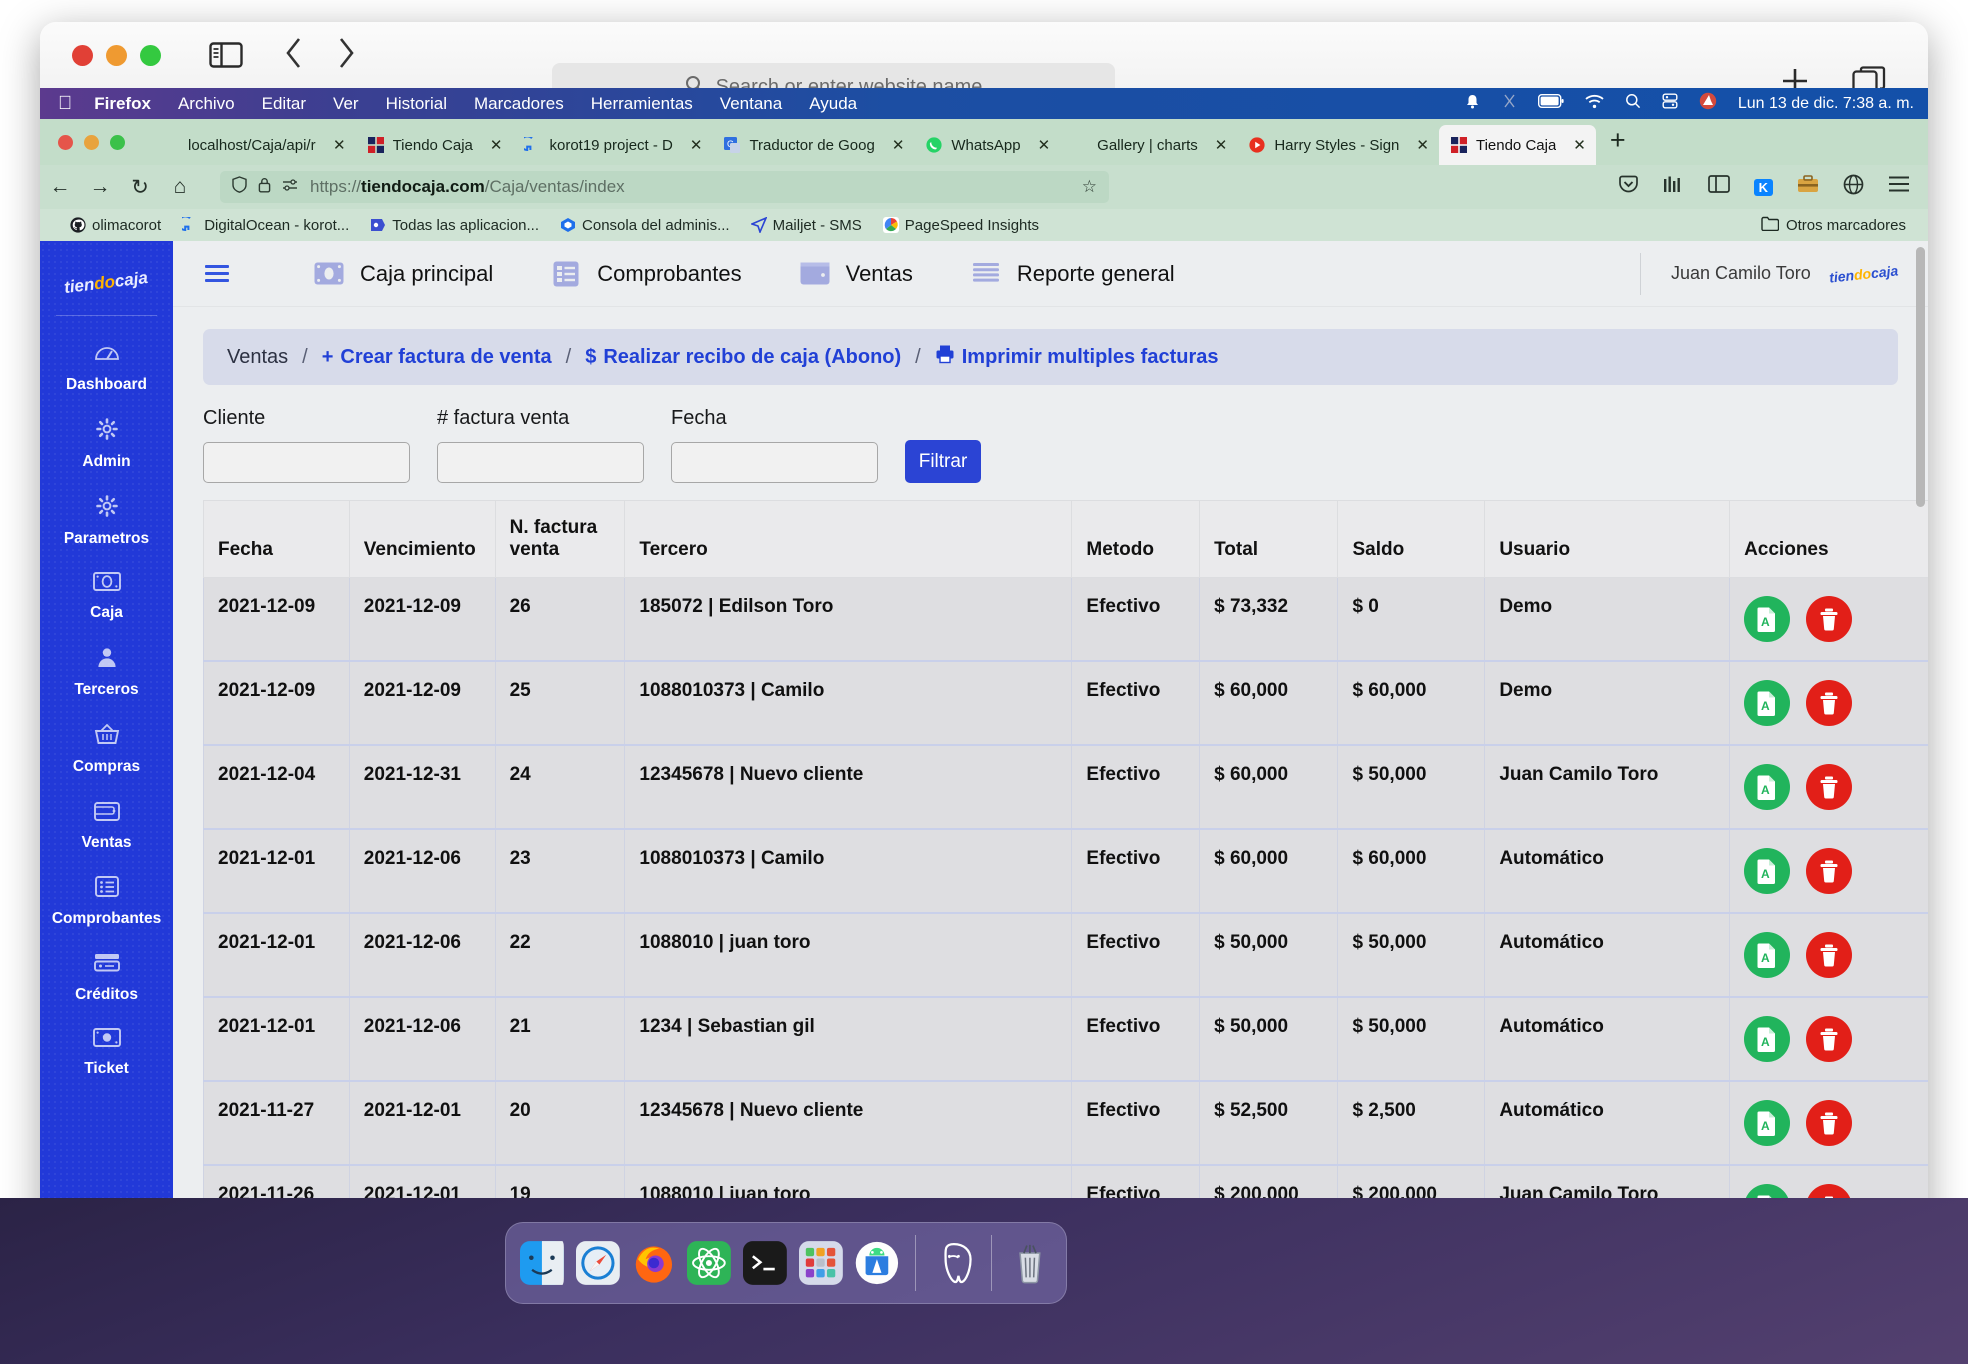 This screenshot has height=1364, width=1968. Describe the element at coordinates (106, 827) in the screenshot. I see `sidebar-item-ventas: Ventas` at that location.